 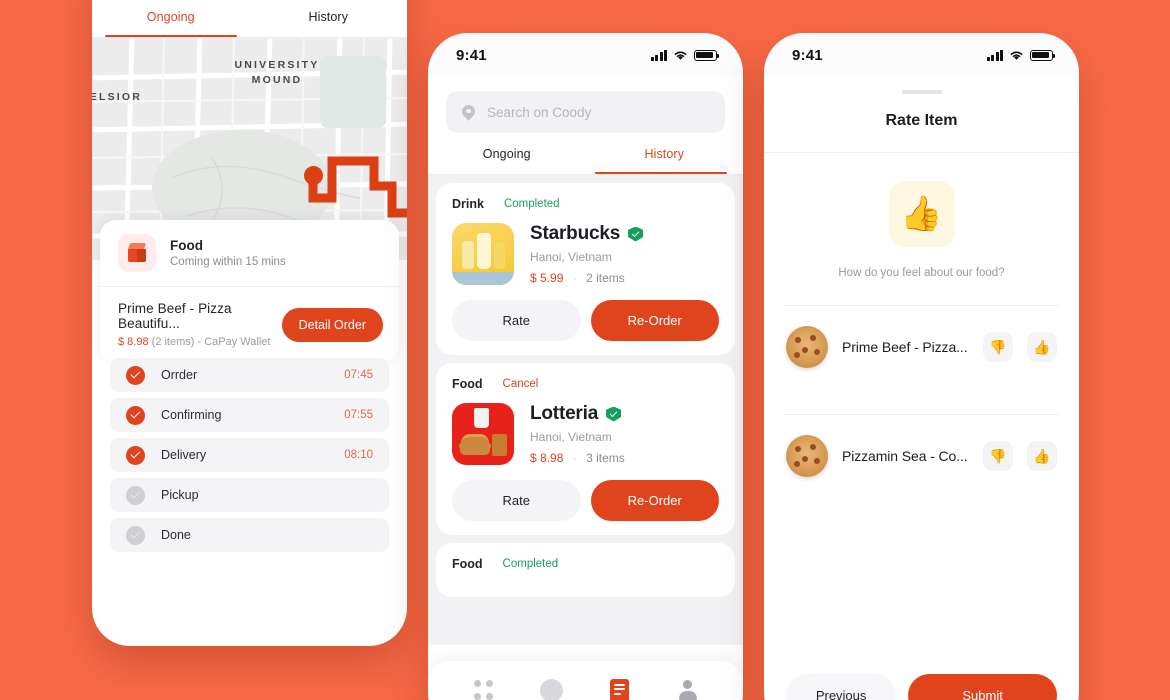 What do you see at coordinates (180, 495) in the screenshot?
I see `timeline-label: Pickup` at bounding box center [180, 495].